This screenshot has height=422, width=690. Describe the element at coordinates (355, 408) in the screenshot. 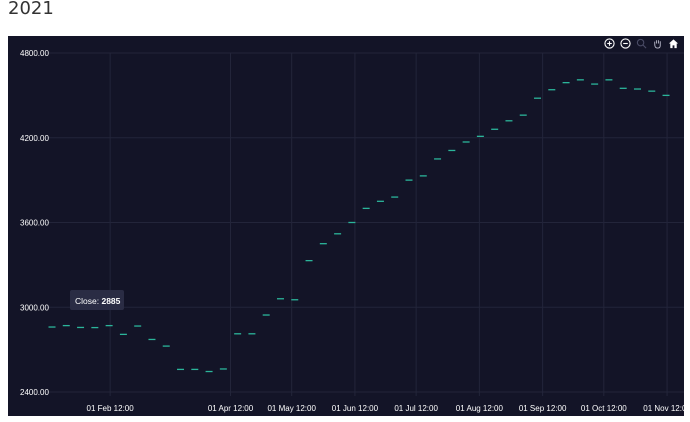

I see `x-tick-label: 01 Jun 12:00` at that location.